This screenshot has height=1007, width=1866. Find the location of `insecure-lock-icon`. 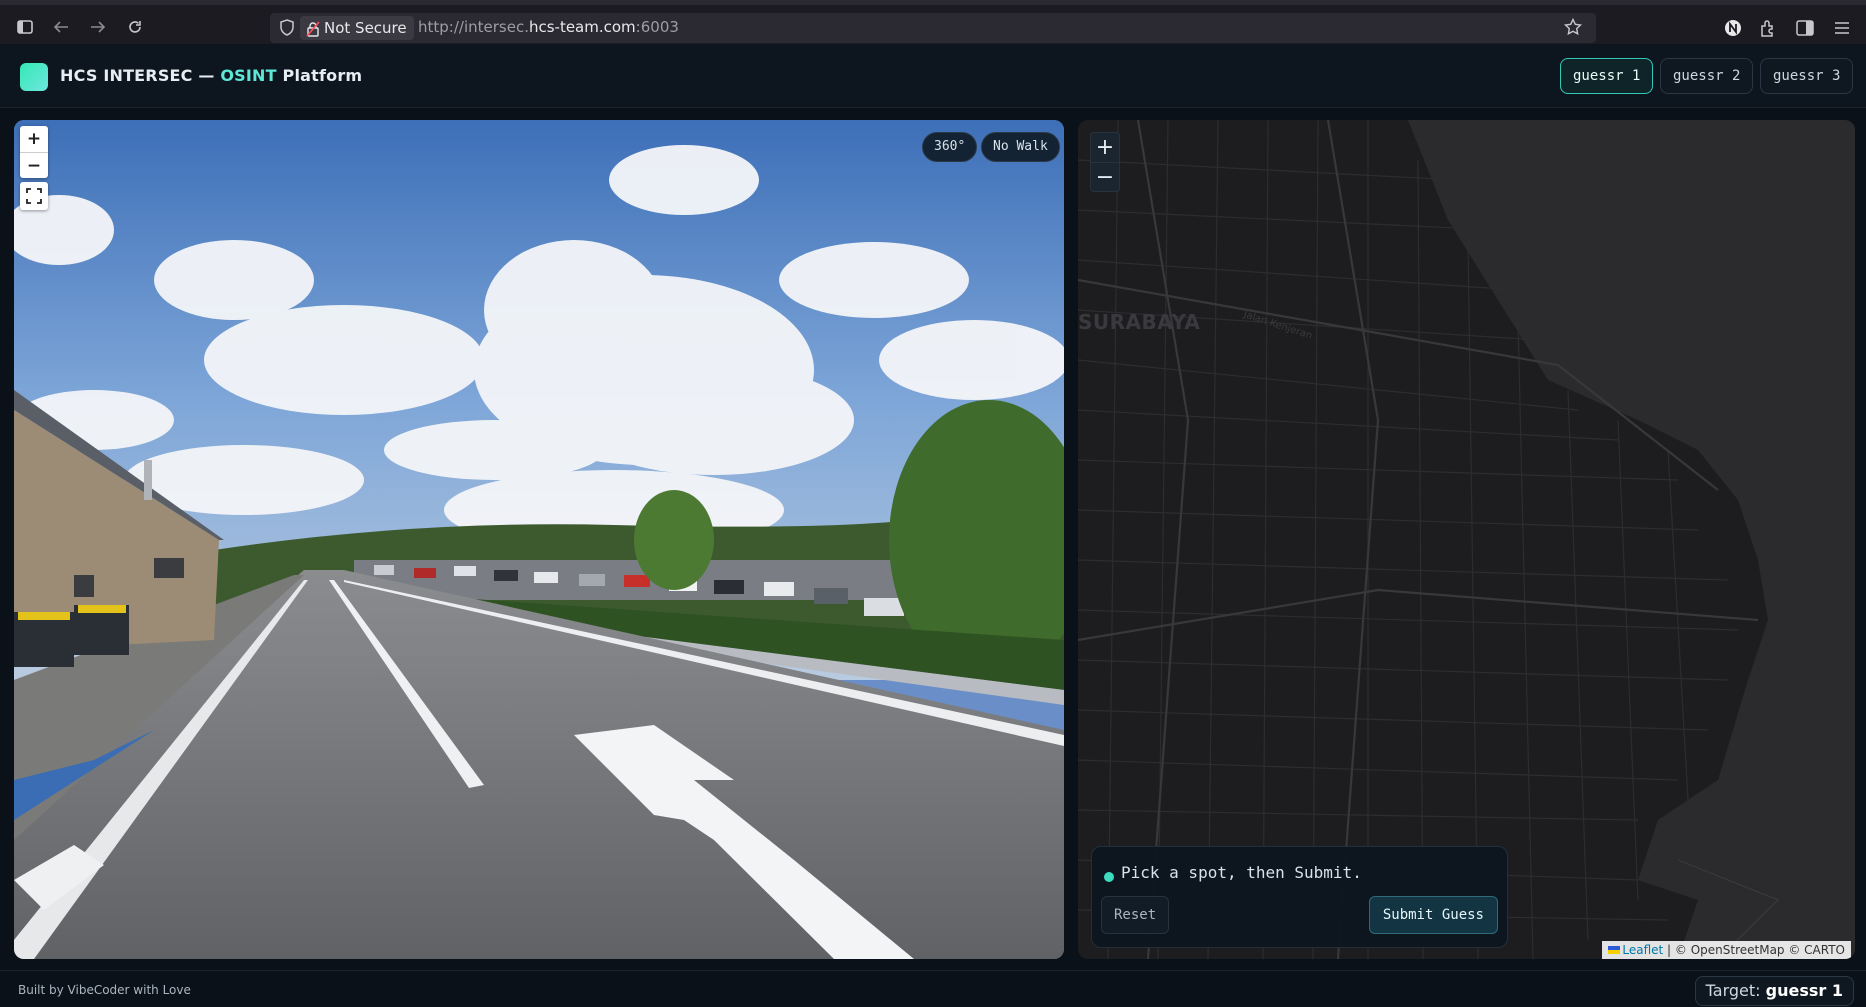

insecure-lock-icon is located at coordinates (313, 32).